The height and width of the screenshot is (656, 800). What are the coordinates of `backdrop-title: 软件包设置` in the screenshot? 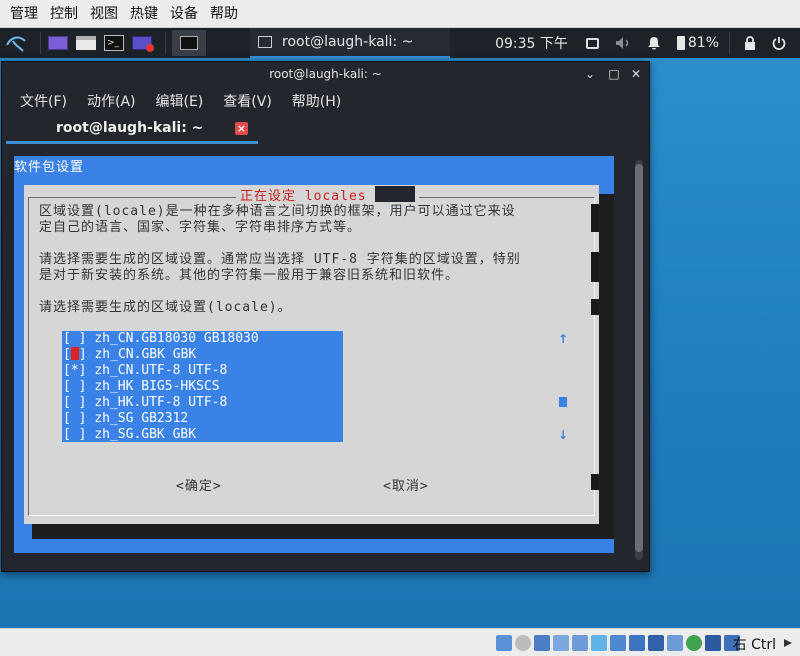 It's located at (49, 167).